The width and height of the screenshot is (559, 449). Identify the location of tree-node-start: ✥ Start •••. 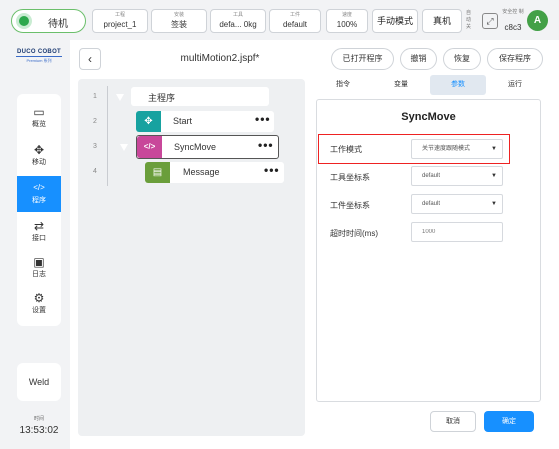
(205, 121).